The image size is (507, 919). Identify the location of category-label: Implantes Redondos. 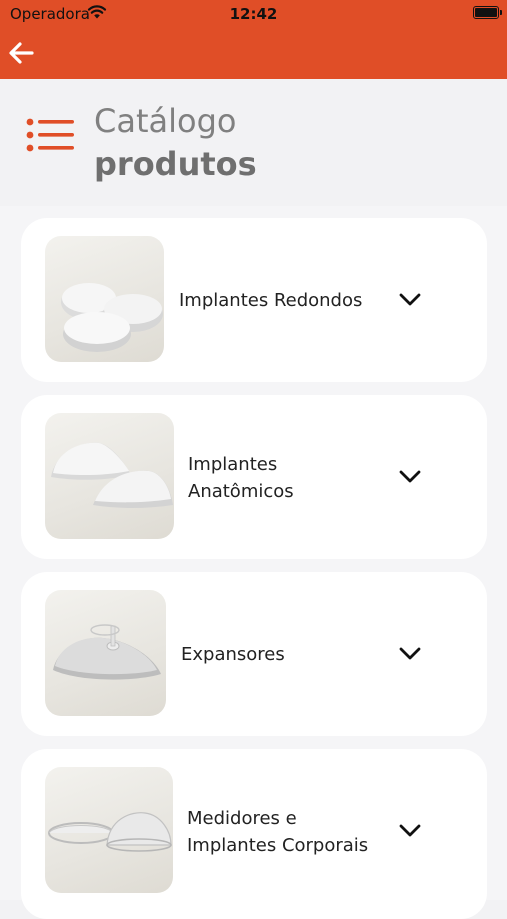
(271, 300).